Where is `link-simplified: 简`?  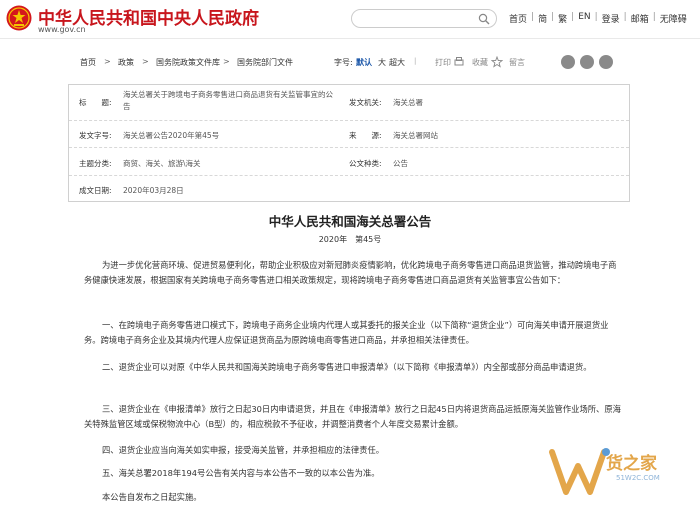 link-simplified: 简 is located at coordinates (542, 18).